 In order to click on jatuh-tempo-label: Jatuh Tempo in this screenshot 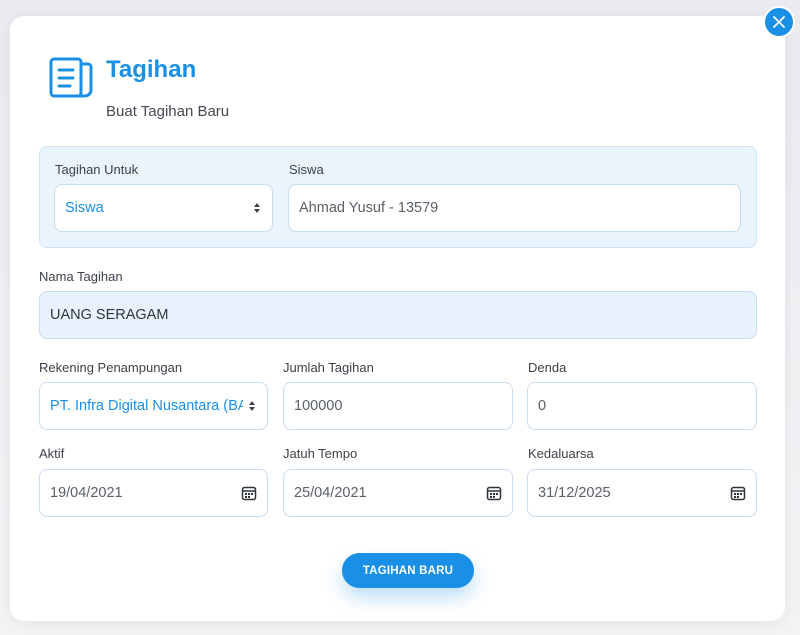, I will do `click(320, 453)`.